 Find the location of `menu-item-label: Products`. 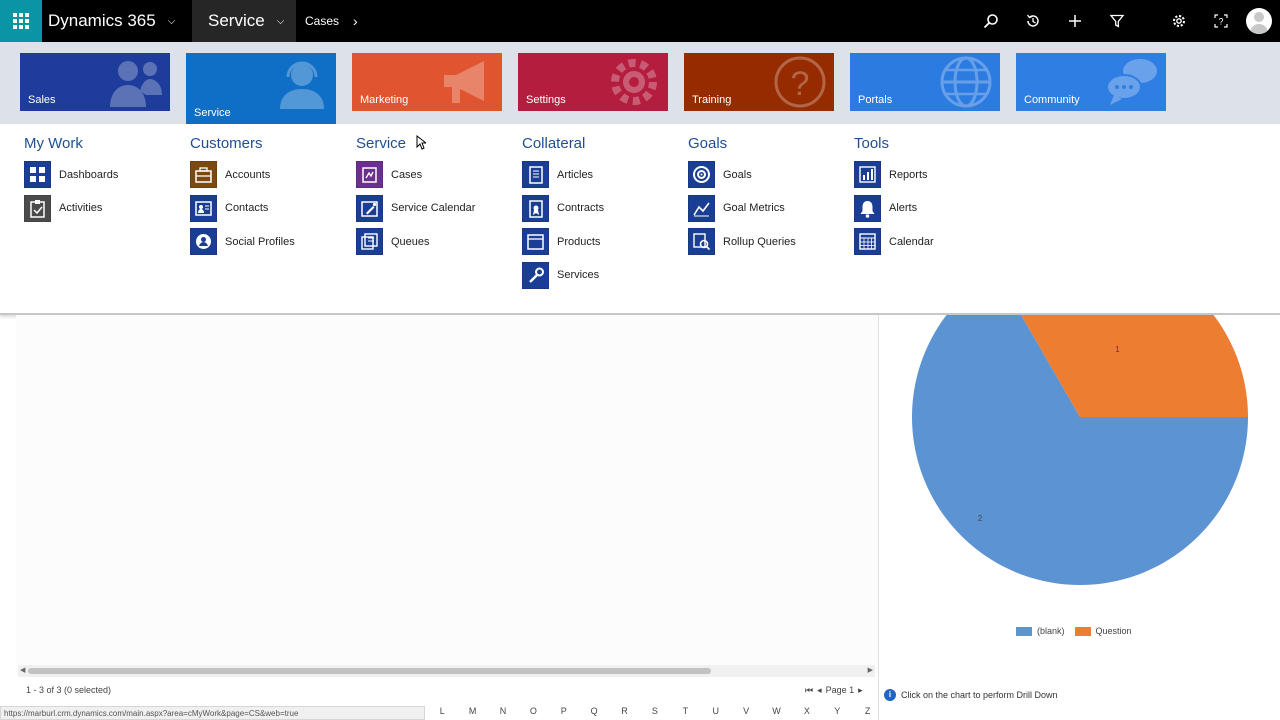

menu-item-label: Products is located at coordinates (579, 241).